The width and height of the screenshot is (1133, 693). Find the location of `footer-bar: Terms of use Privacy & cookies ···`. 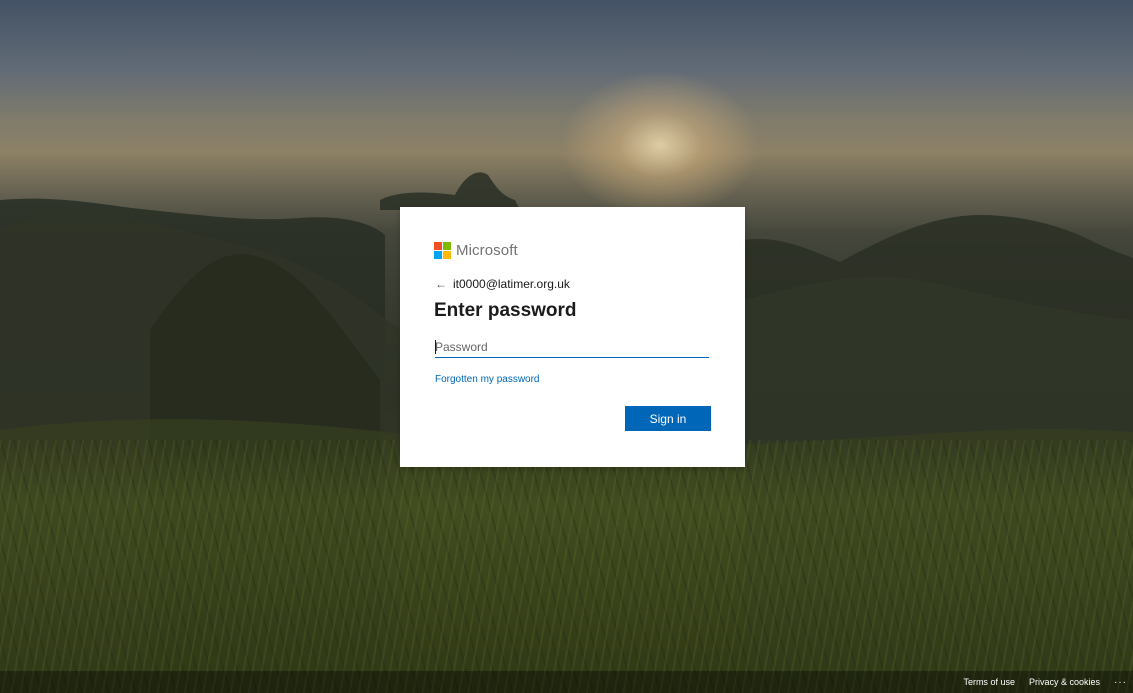

footer-bar: Terms of use Privacy & cookies ··· is located at coordinates (566, 682).